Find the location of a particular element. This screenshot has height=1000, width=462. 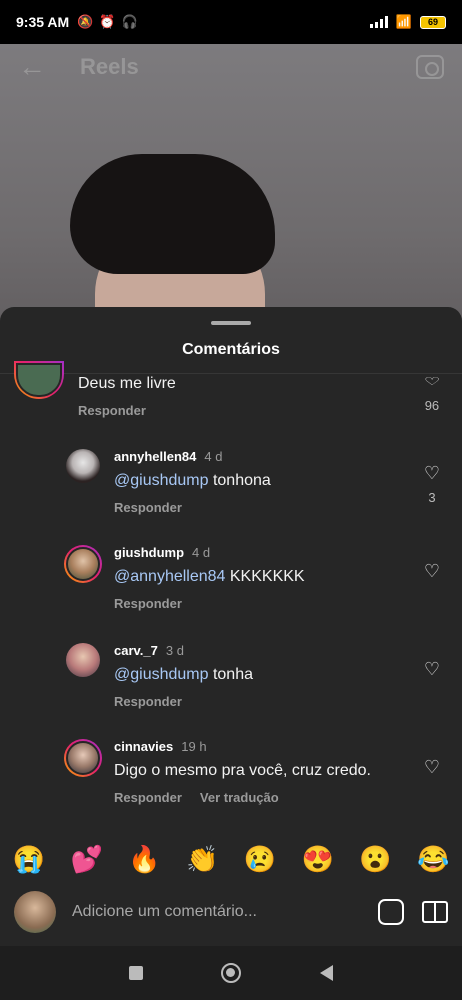

comment-username: carv._7 is located at coordinates (136, 650).